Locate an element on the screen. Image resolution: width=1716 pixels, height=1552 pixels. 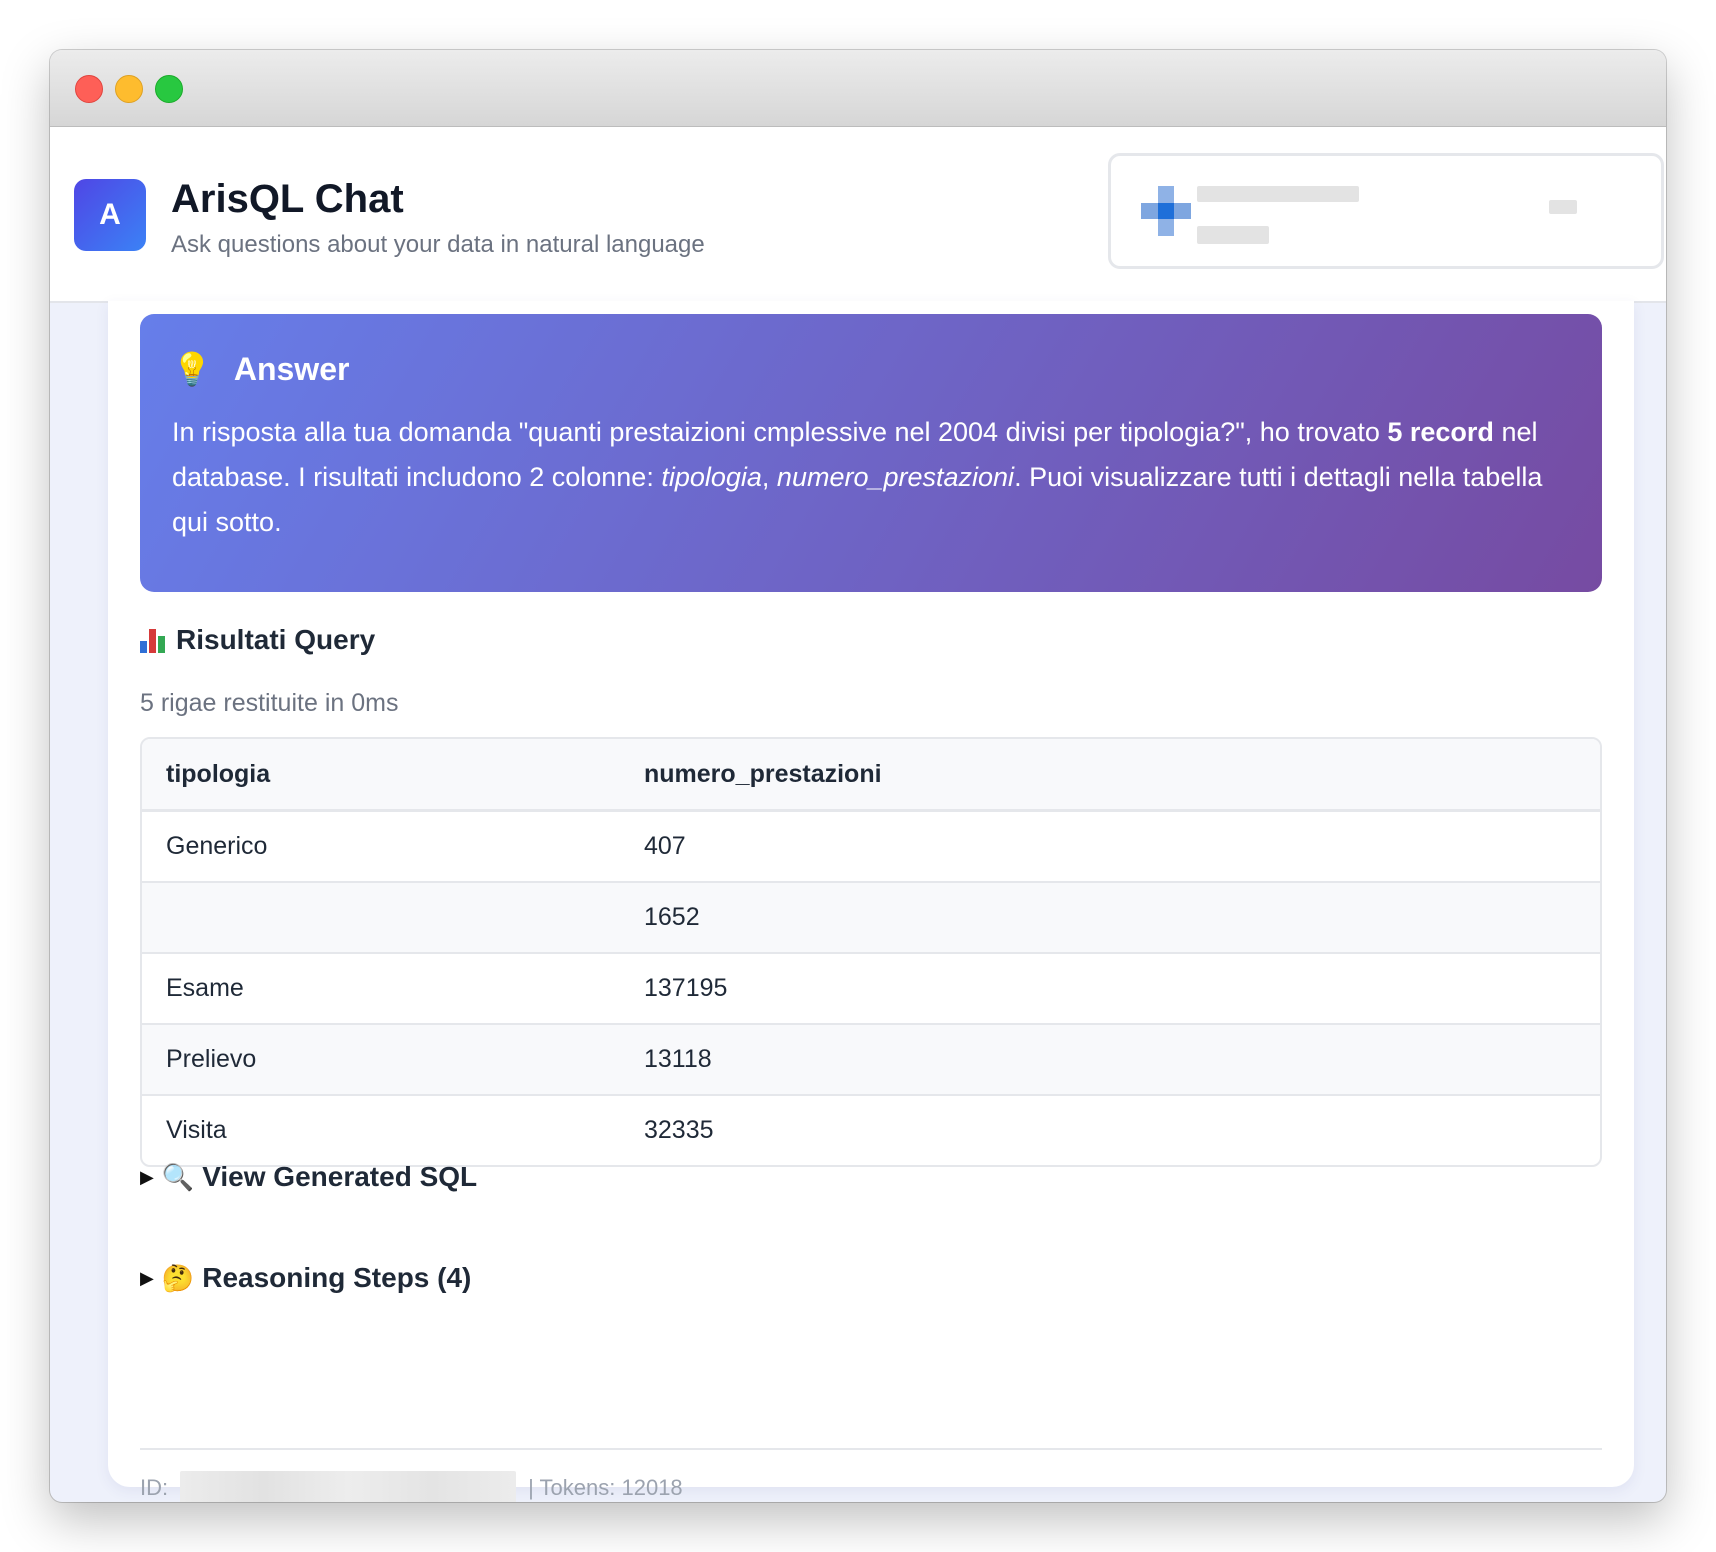
lightbulb-icon: 💡 is located at coordinates (192, 369).